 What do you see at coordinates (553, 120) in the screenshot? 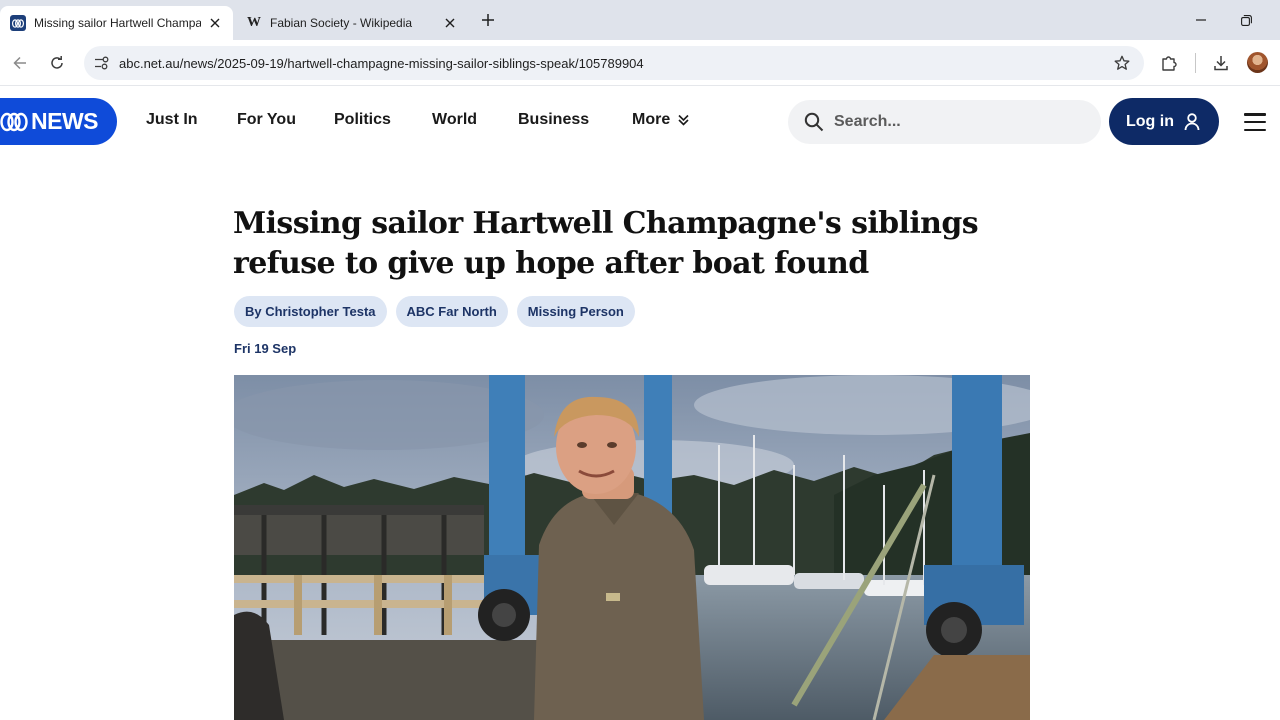
I see `nav-business: Business` at bounding box center [553, 120].